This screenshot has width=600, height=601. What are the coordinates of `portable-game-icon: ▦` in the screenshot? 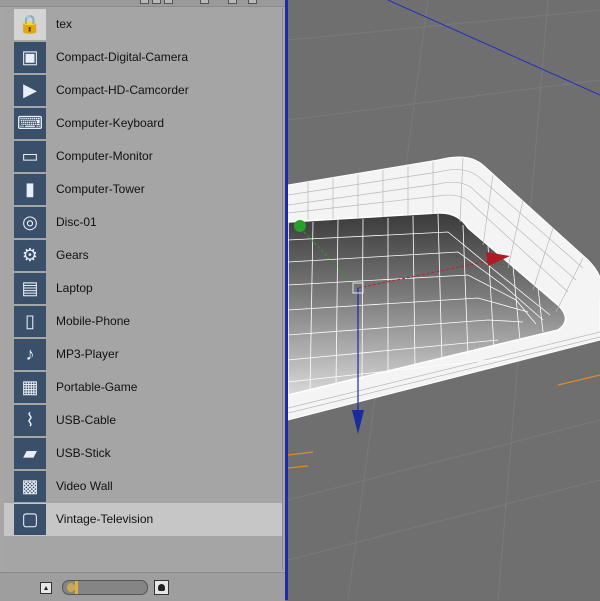 It's located at (30, 387).